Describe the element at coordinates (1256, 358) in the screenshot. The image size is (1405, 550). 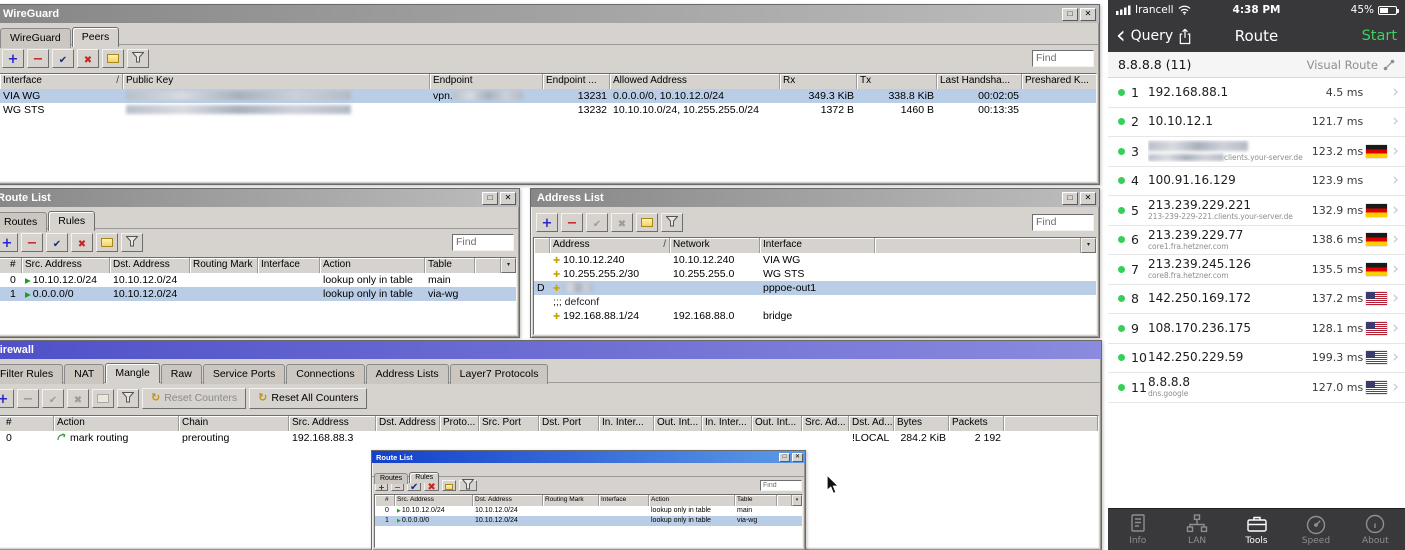
I see `hop-row: 10 142.250.229.59 199.3 ms ›` at that location.